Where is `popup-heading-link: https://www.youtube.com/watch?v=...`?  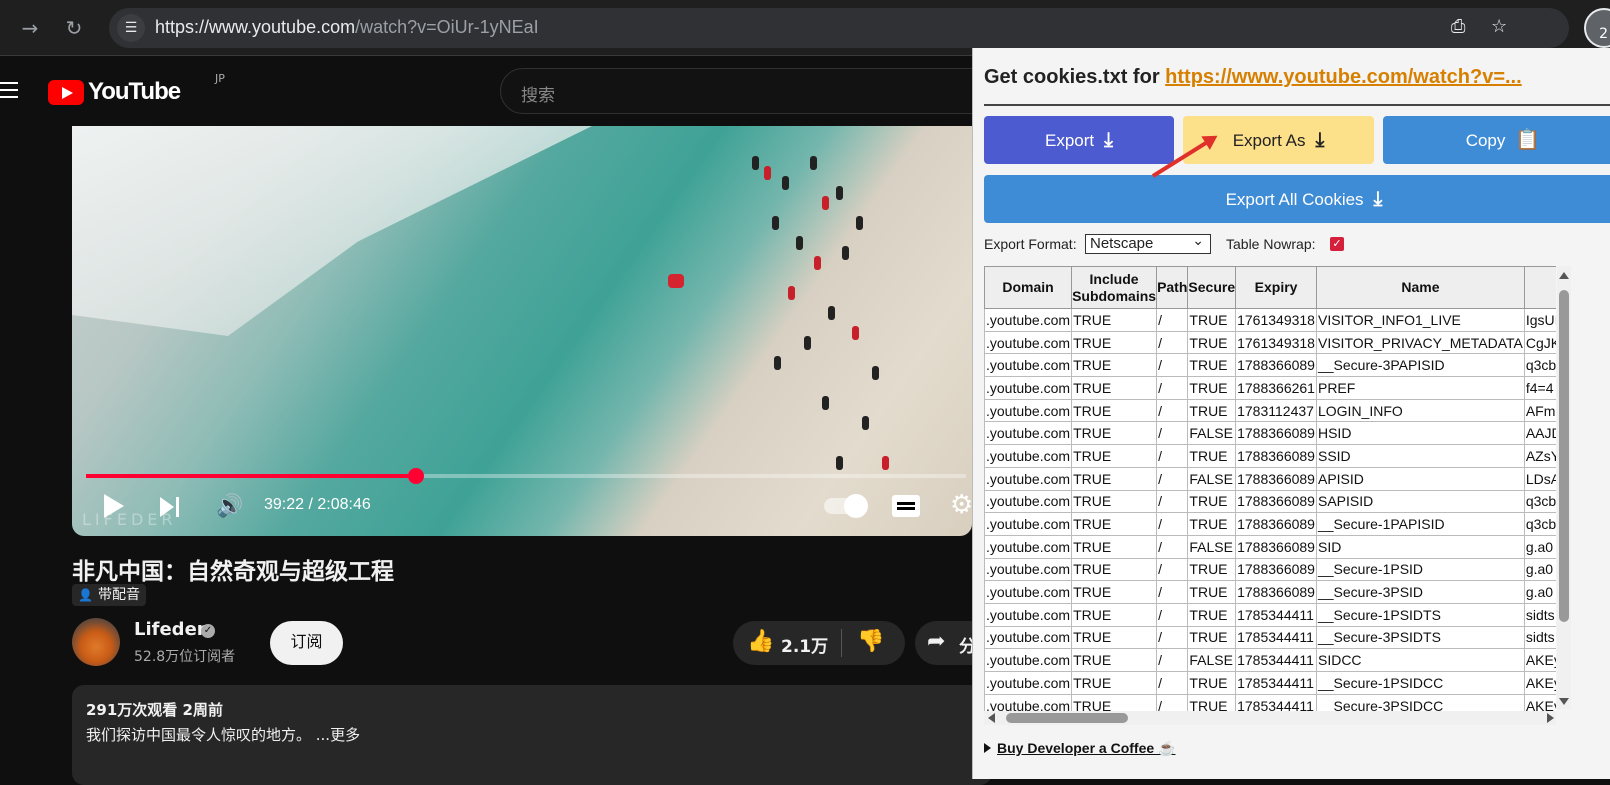
popup-heading-link: https://www.youtube.com/watch?v=... is located at coordinates (1343, 77).